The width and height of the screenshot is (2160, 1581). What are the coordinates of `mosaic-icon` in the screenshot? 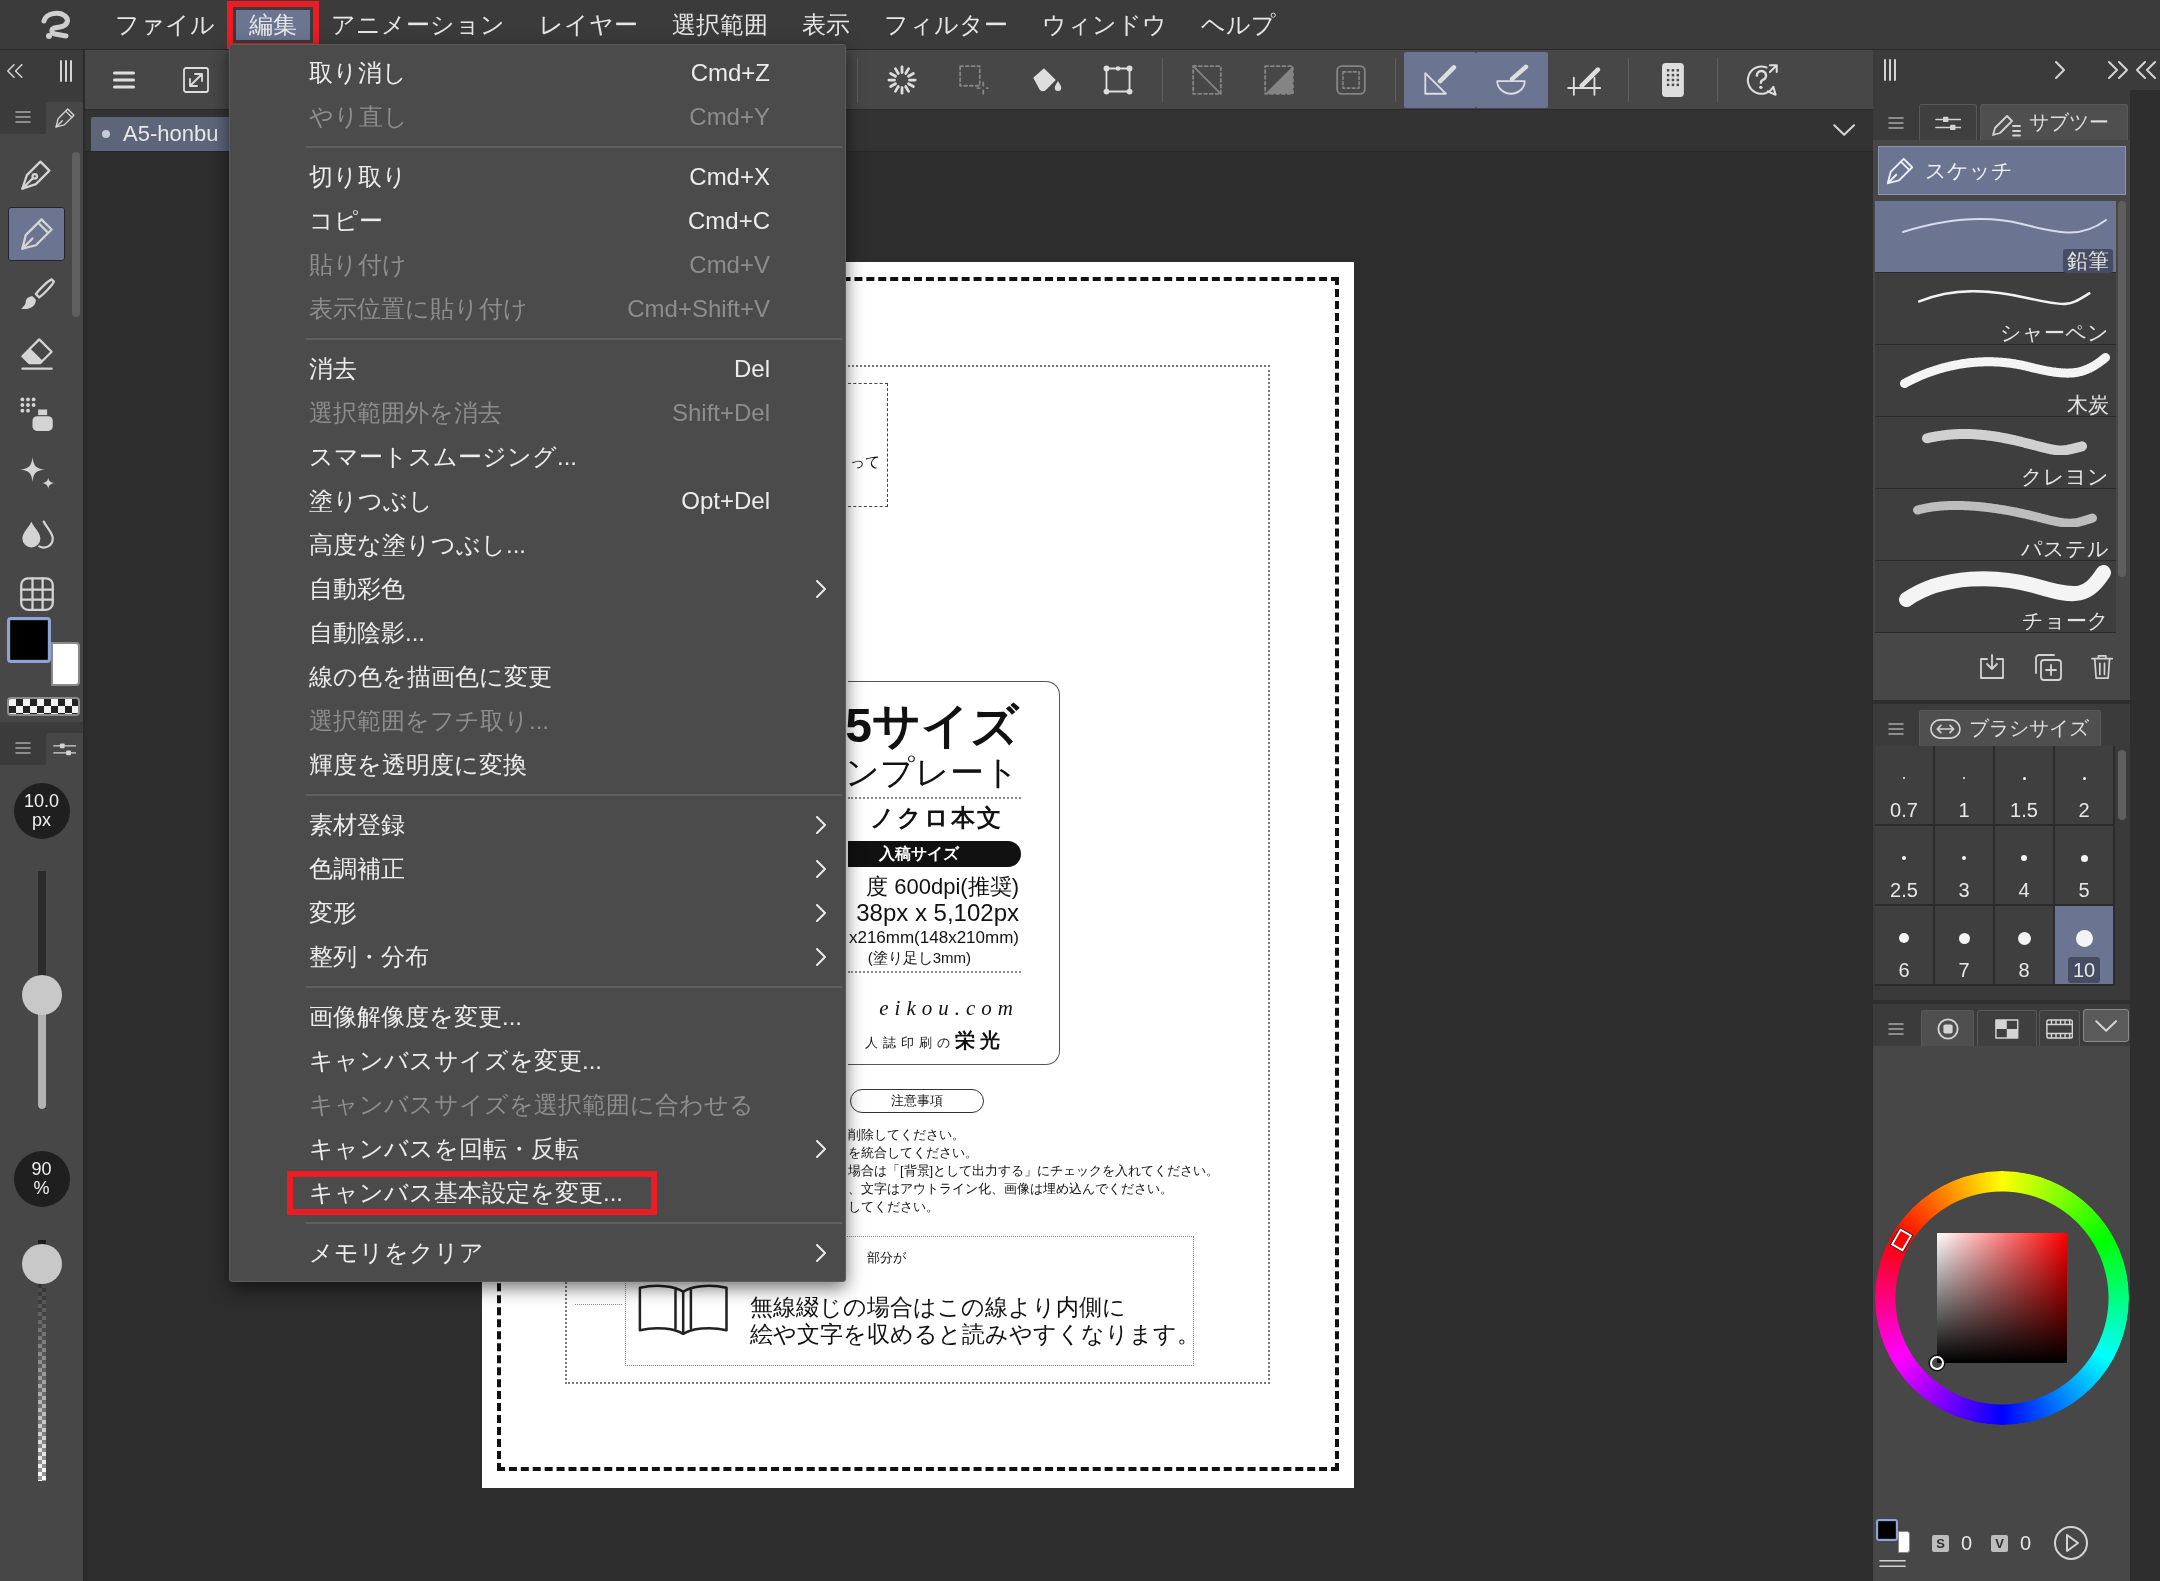 It's located at (2007, 1028).